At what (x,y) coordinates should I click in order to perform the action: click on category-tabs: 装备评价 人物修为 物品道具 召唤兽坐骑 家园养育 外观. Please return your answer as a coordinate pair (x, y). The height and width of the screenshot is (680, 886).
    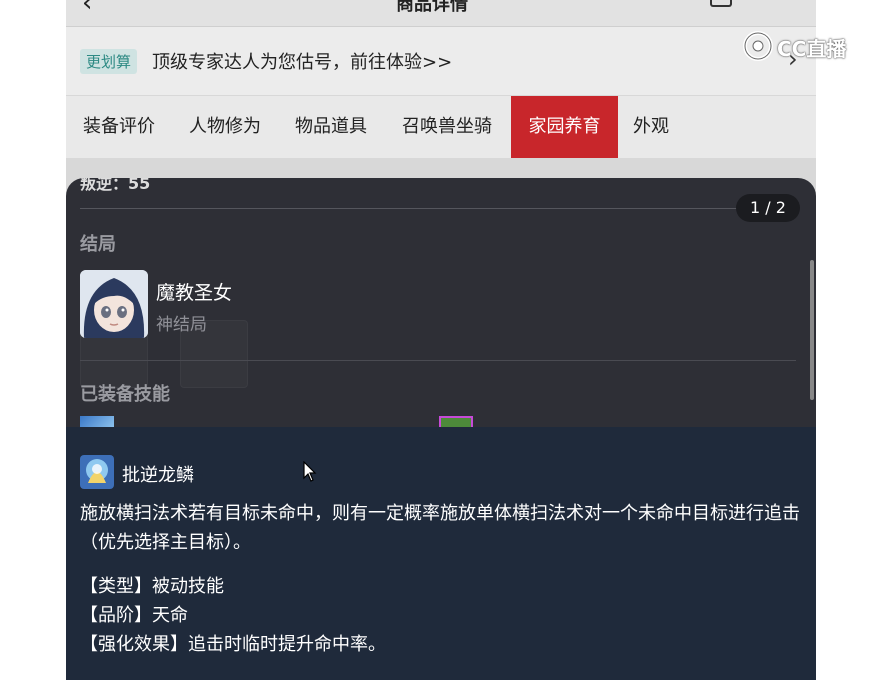
    Looking at the image, I should click on (441, 127).